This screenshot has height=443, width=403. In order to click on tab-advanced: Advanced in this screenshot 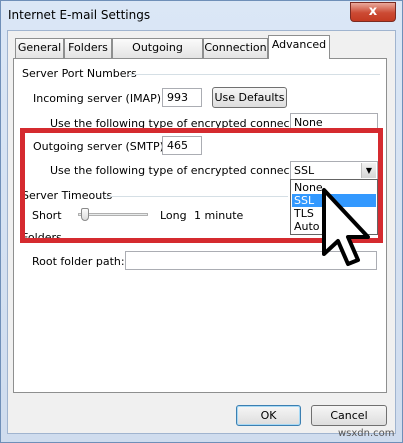, I will do `click(299, 47)`.